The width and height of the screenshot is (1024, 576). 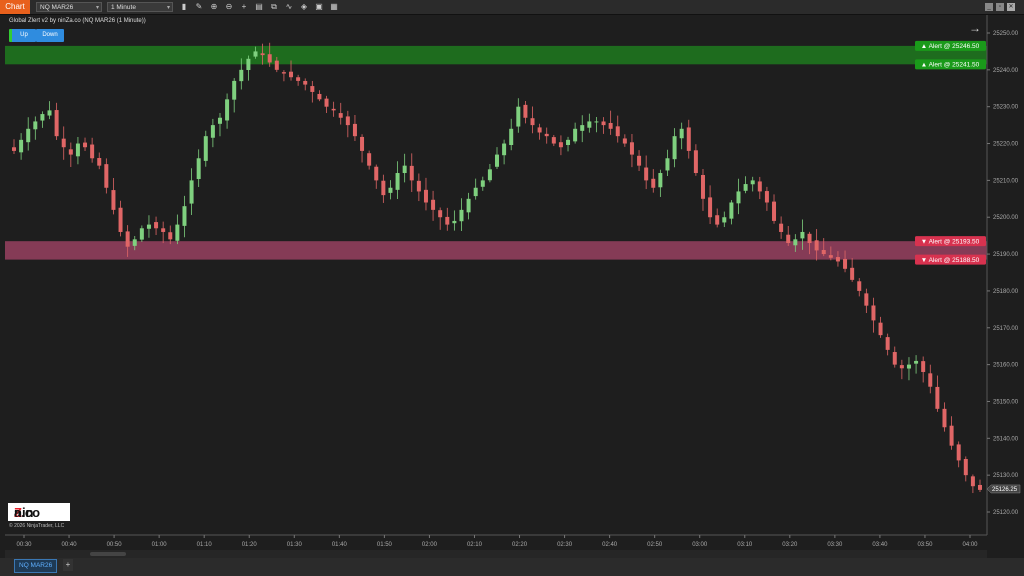 I want to click on workspace-icon: ▦, so click(x=334, y=7).